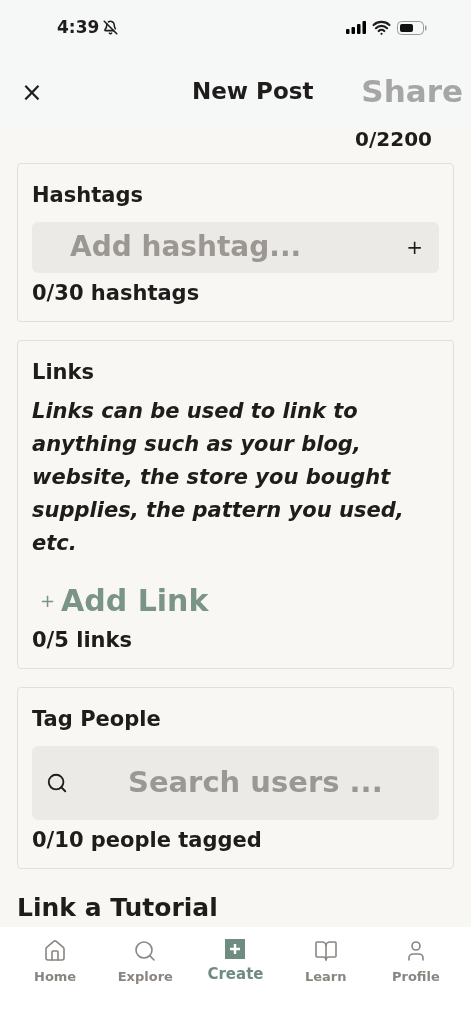  I want to click on section-title: Hashtags, so click(88, 195).